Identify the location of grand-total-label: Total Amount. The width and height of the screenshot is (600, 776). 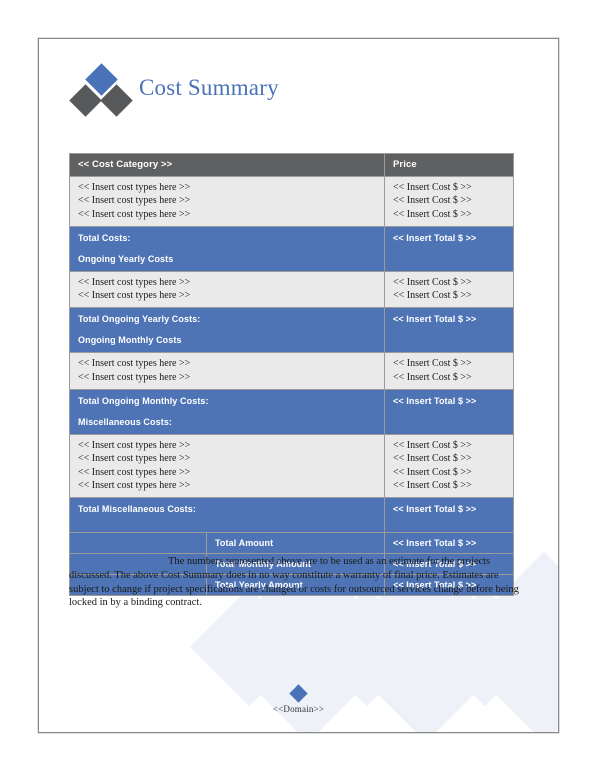
(295, 543).